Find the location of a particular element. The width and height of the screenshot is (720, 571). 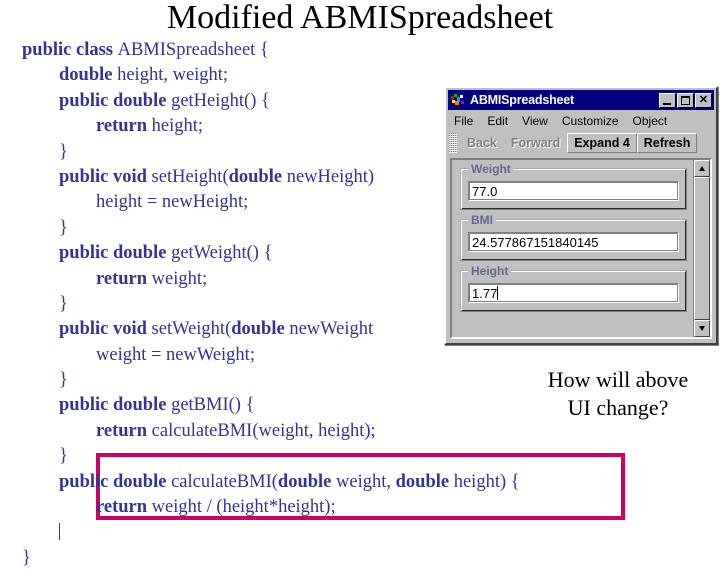

code-text: newHeight) is located at coordinates (330, 176).